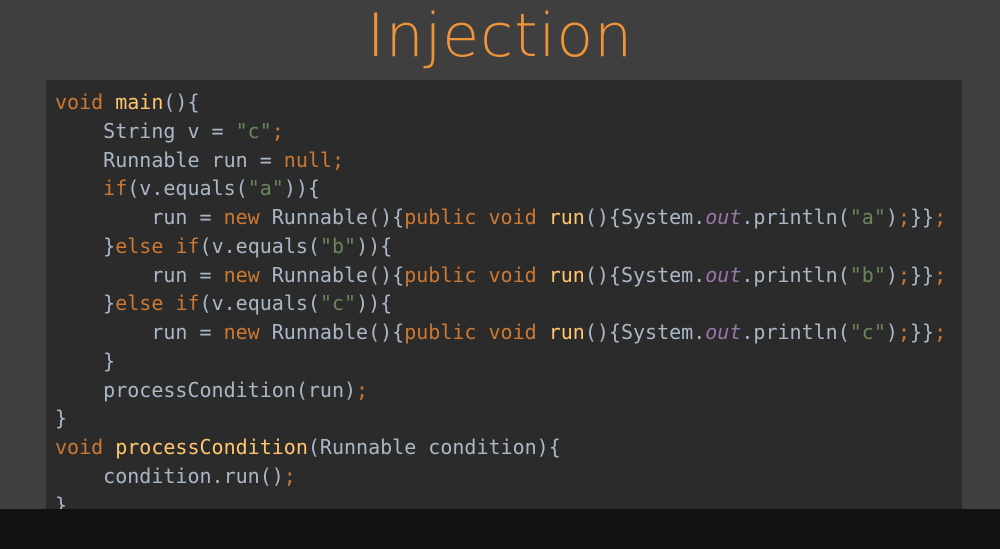  I want to click on code-text: Runnable run =, so click(169, 159).